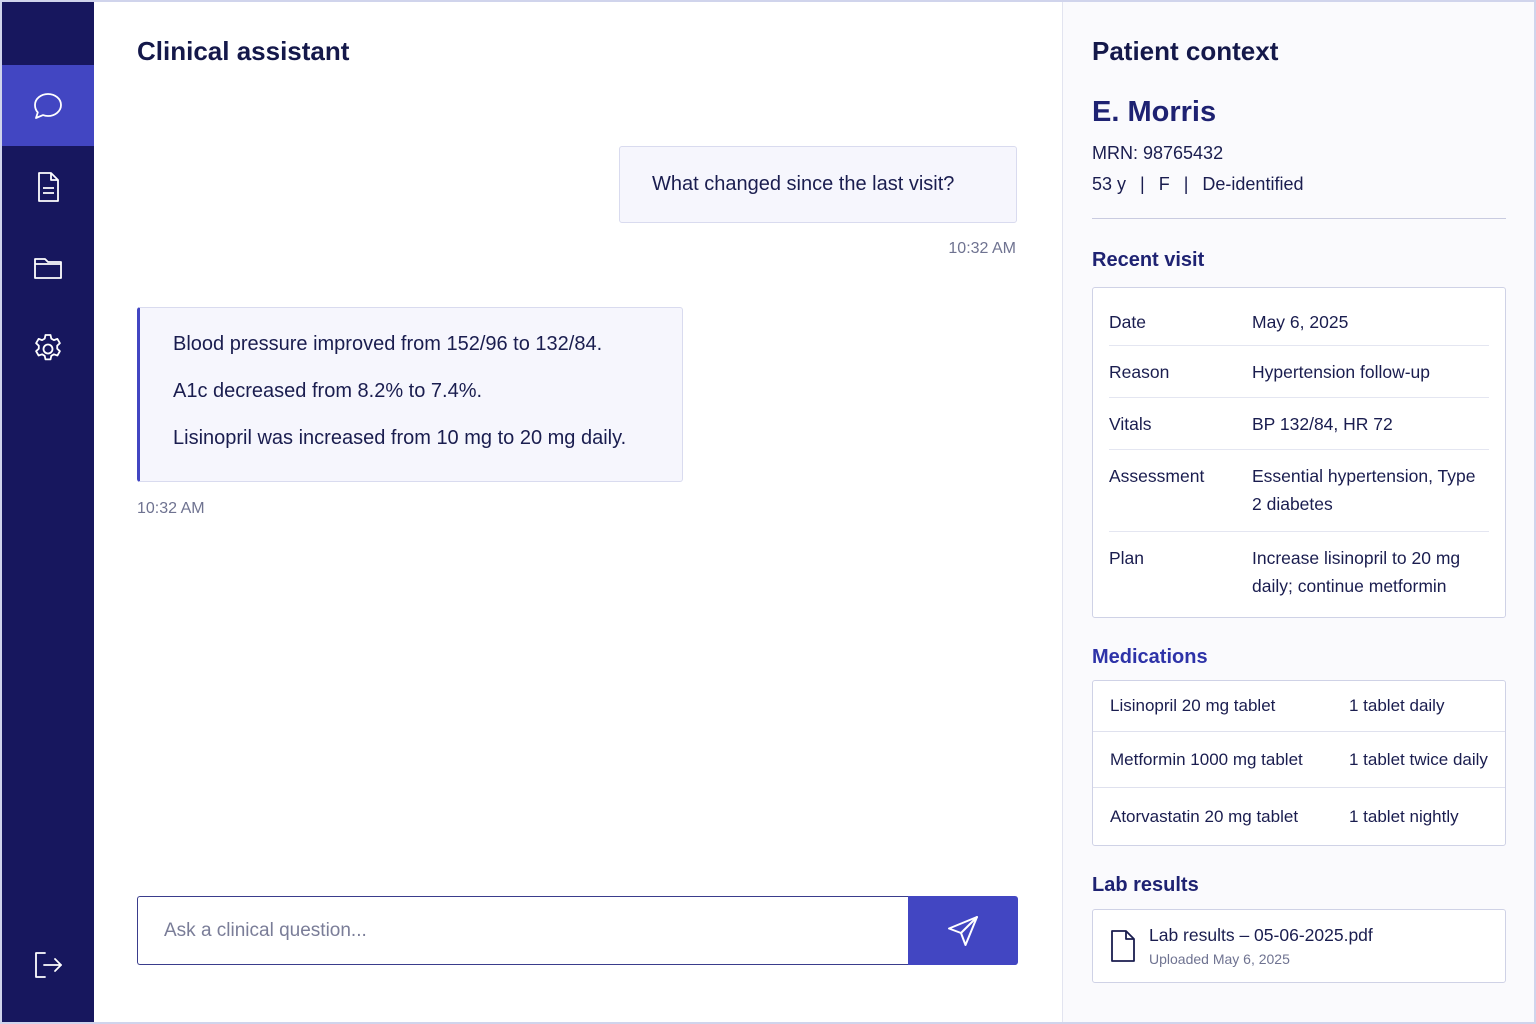  I want to click on medication-name: Lisinopril 20 mg tablet, so click(1193, 705).